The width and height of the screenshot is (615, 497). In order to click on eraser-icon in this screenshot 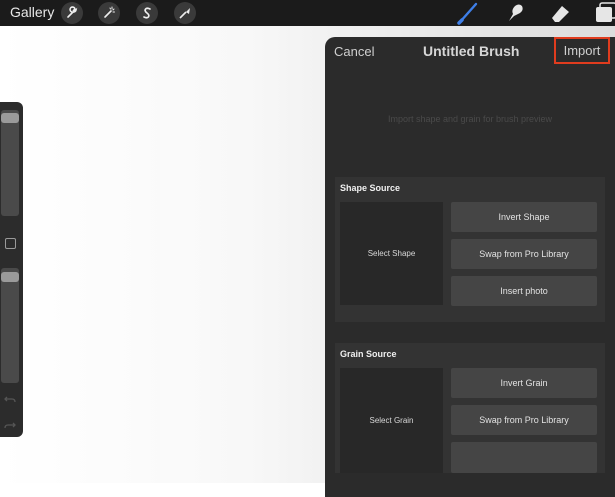, I will do `click(560, 13)`.